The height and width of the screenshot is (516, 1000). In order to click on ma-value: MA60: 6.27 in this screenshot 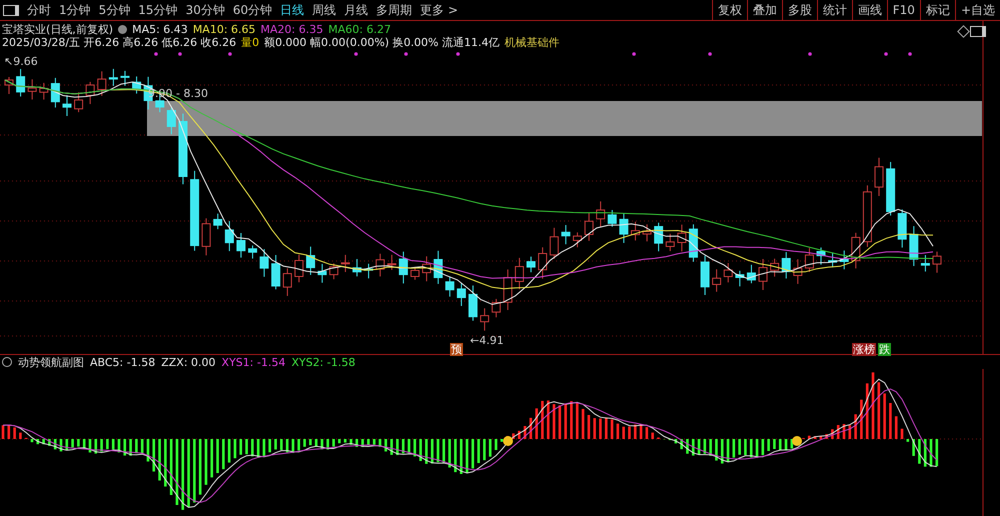, I will do `click(359, 29)`.